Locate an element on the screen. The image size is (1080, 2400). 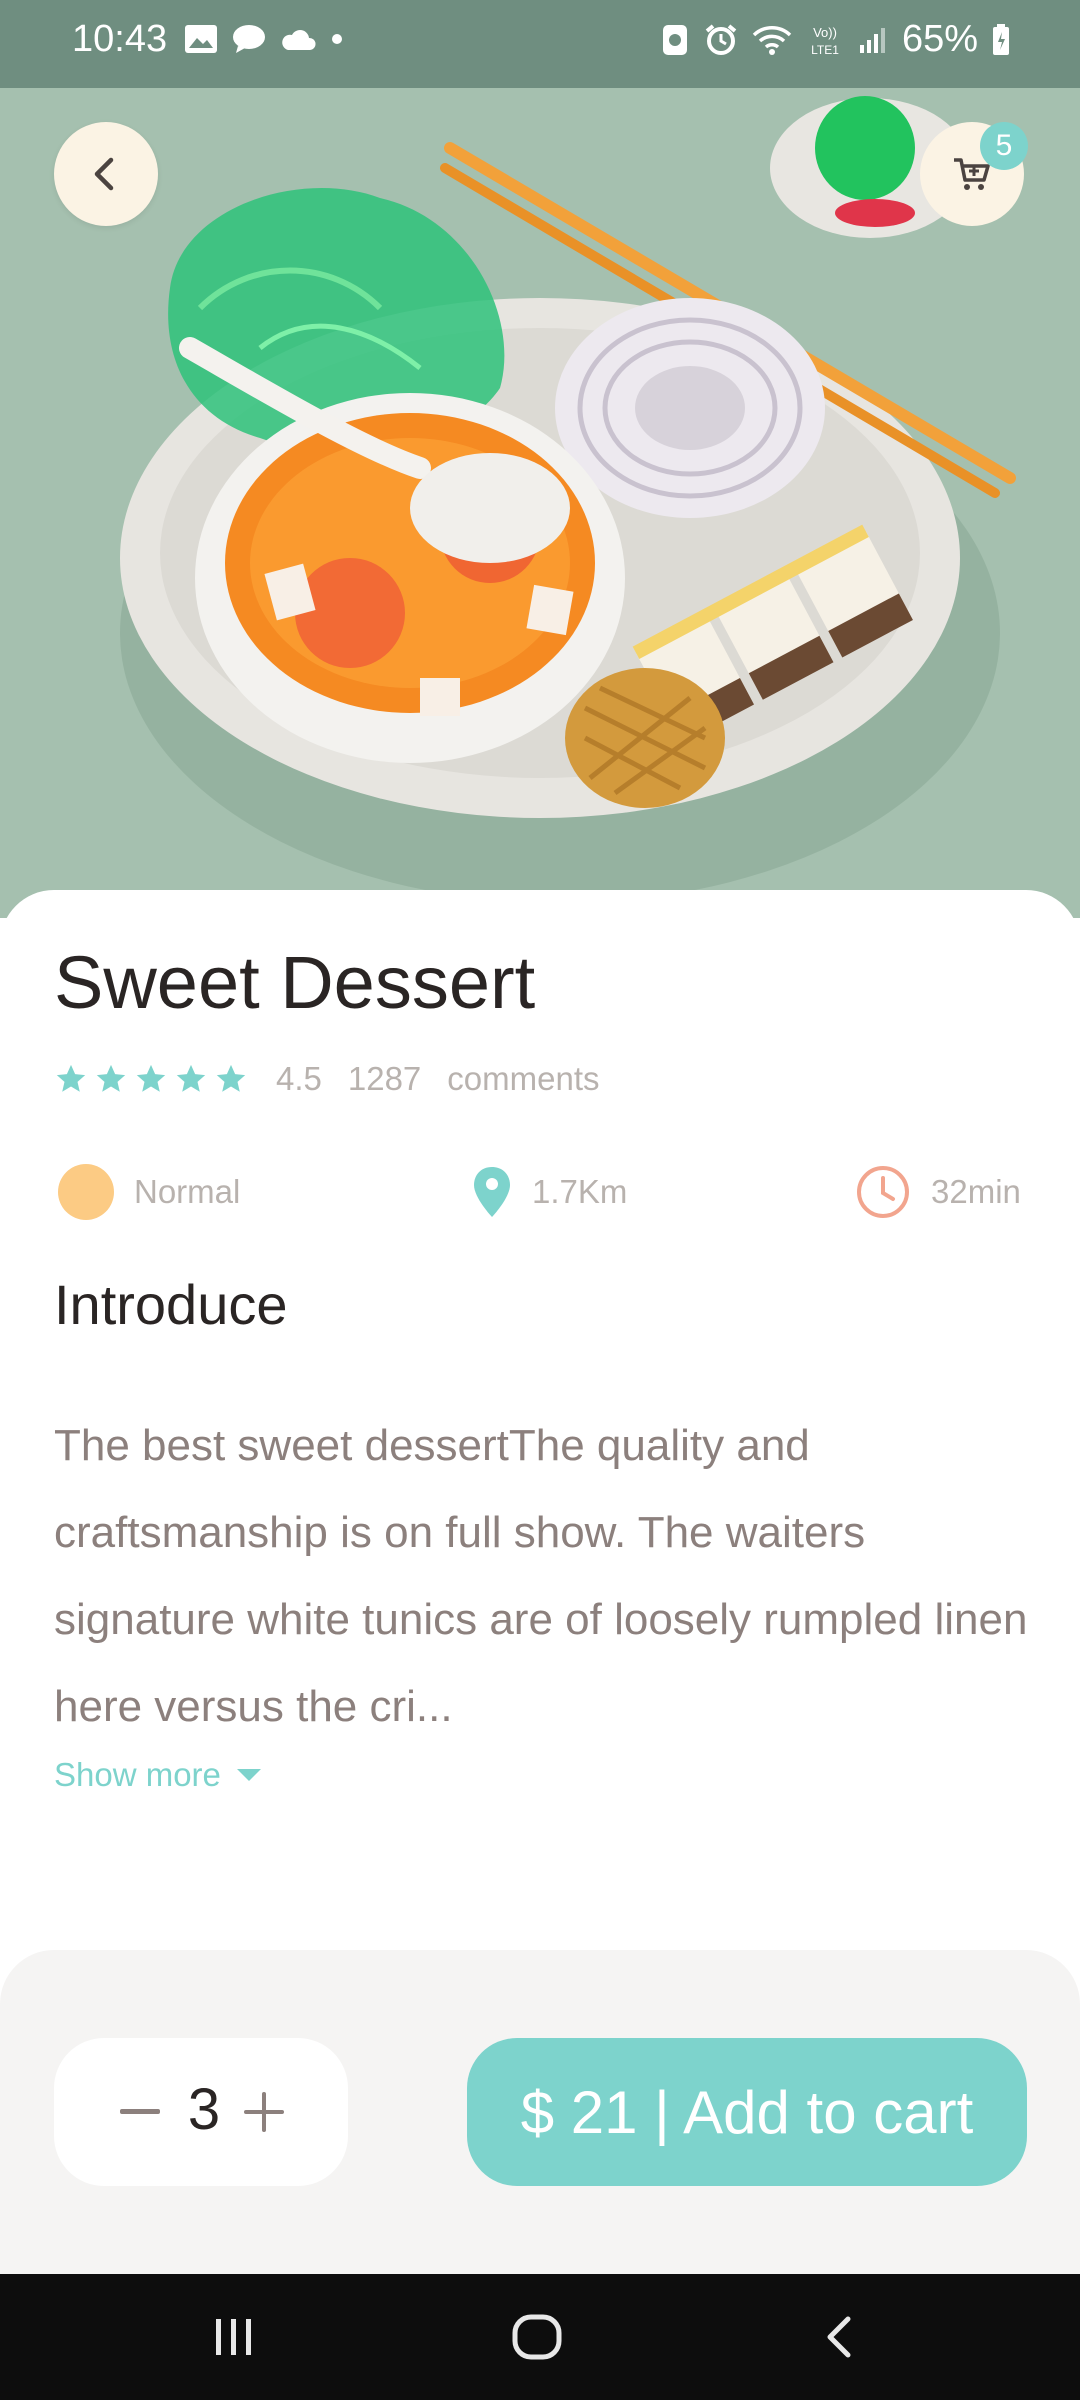
increase-button is located at coordinates (264, 2112).